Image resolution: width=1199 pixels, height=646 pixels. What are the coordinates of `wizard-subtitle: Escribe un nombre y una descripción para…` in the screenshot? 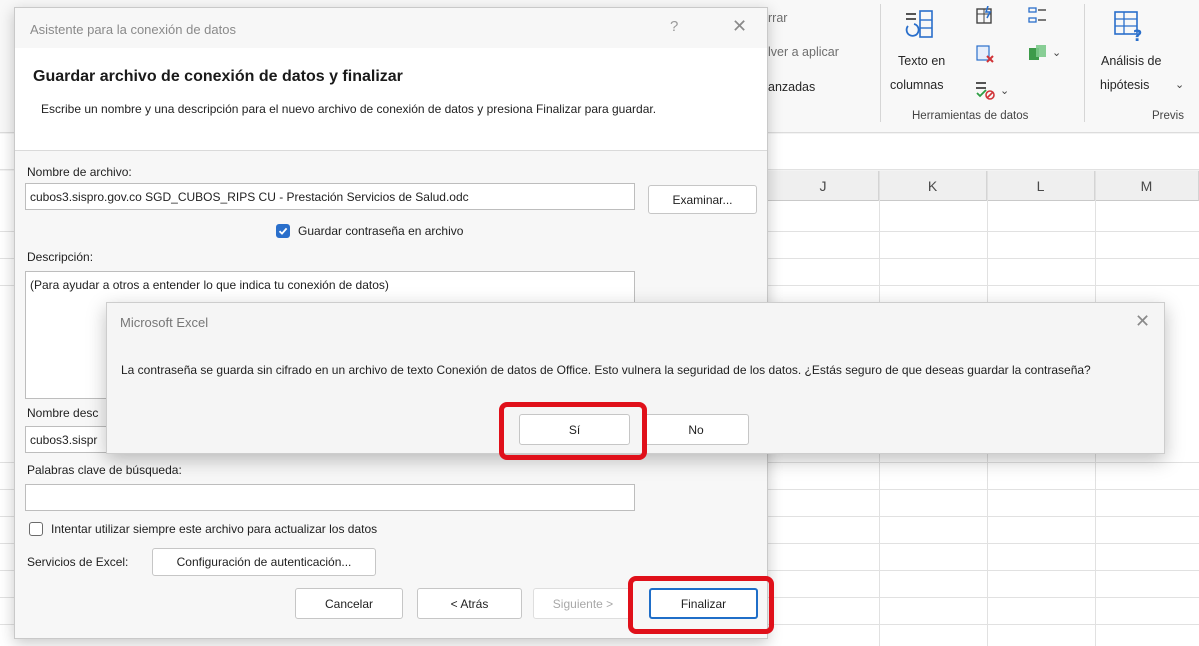 It's located at (349, 109).